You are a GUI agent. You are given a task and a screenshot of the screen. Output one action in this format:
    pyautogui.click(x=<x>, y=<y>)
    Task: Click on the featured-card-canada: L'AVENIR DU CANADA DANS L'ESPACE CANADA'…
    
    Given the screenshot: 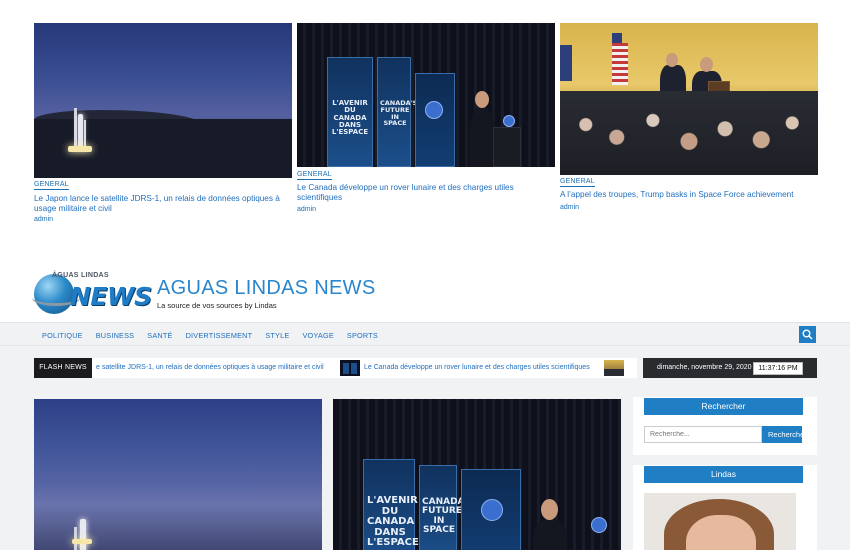 What is the action you would take?
    pyautogui.click(x=426, y=118)
    